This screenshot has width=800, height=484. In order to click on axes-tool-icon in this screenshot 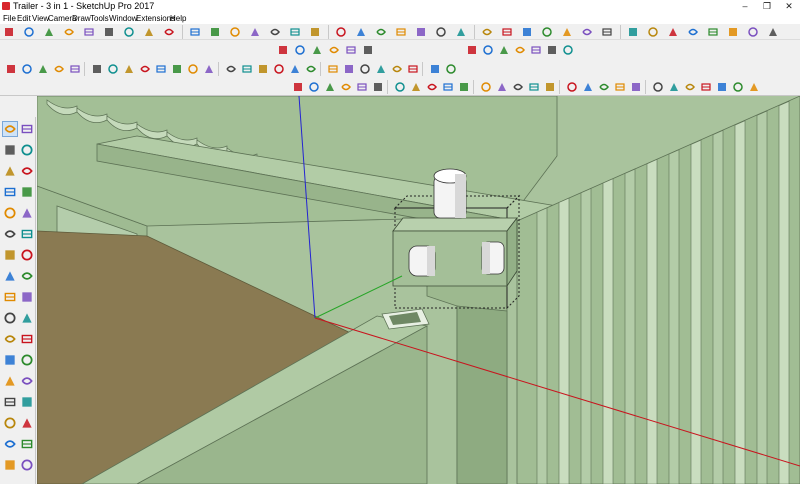, I will do `click(10, 360)`.